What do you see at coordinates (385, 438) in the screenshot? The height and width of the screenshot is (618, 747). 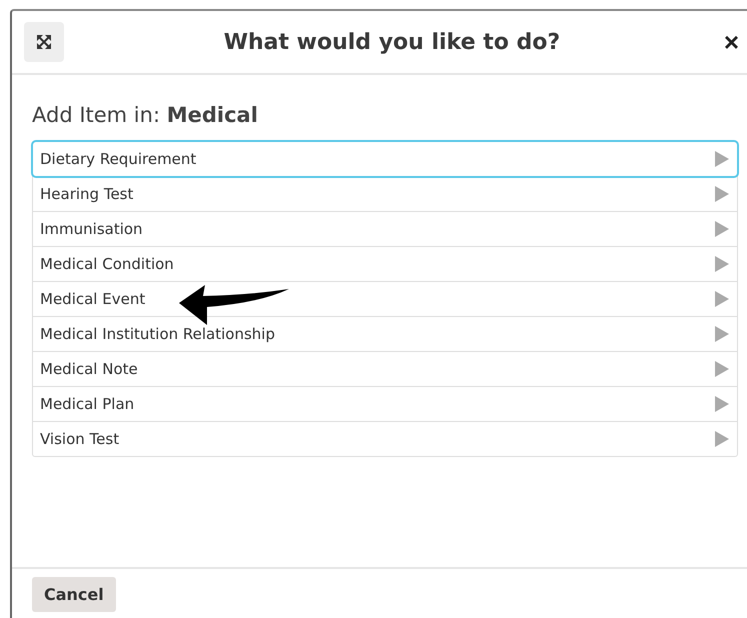 I see `list-item: Vision Test` at bounding box center [385, 438].